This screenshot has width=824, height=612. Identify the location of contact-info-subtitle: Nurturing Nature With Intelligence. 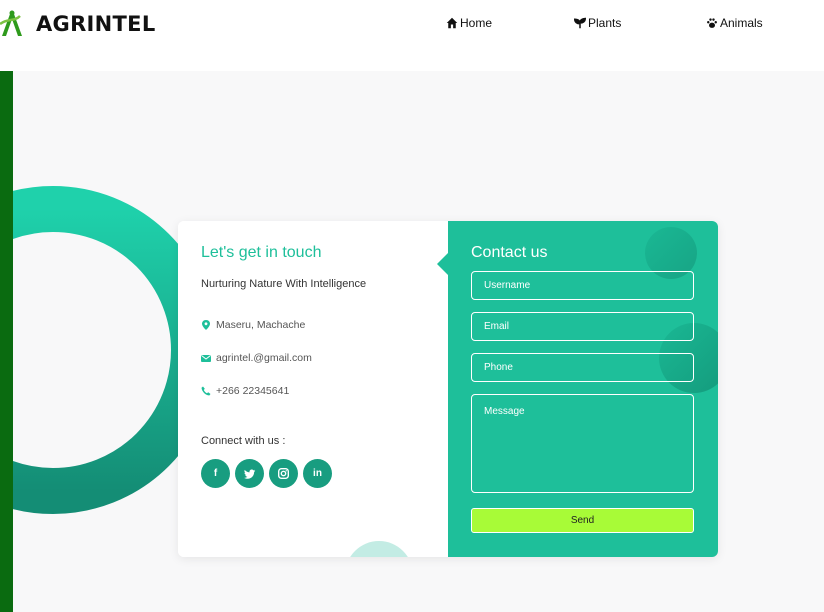
(284, 284).